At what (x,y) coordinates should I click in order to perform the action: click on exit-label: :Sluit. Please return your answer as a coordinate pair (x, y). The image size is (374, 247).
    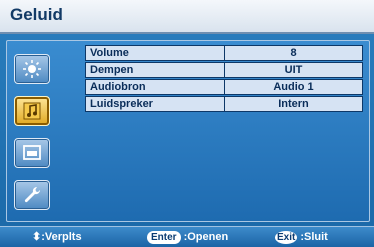
    Looking at the image, I should click on (314, 237).